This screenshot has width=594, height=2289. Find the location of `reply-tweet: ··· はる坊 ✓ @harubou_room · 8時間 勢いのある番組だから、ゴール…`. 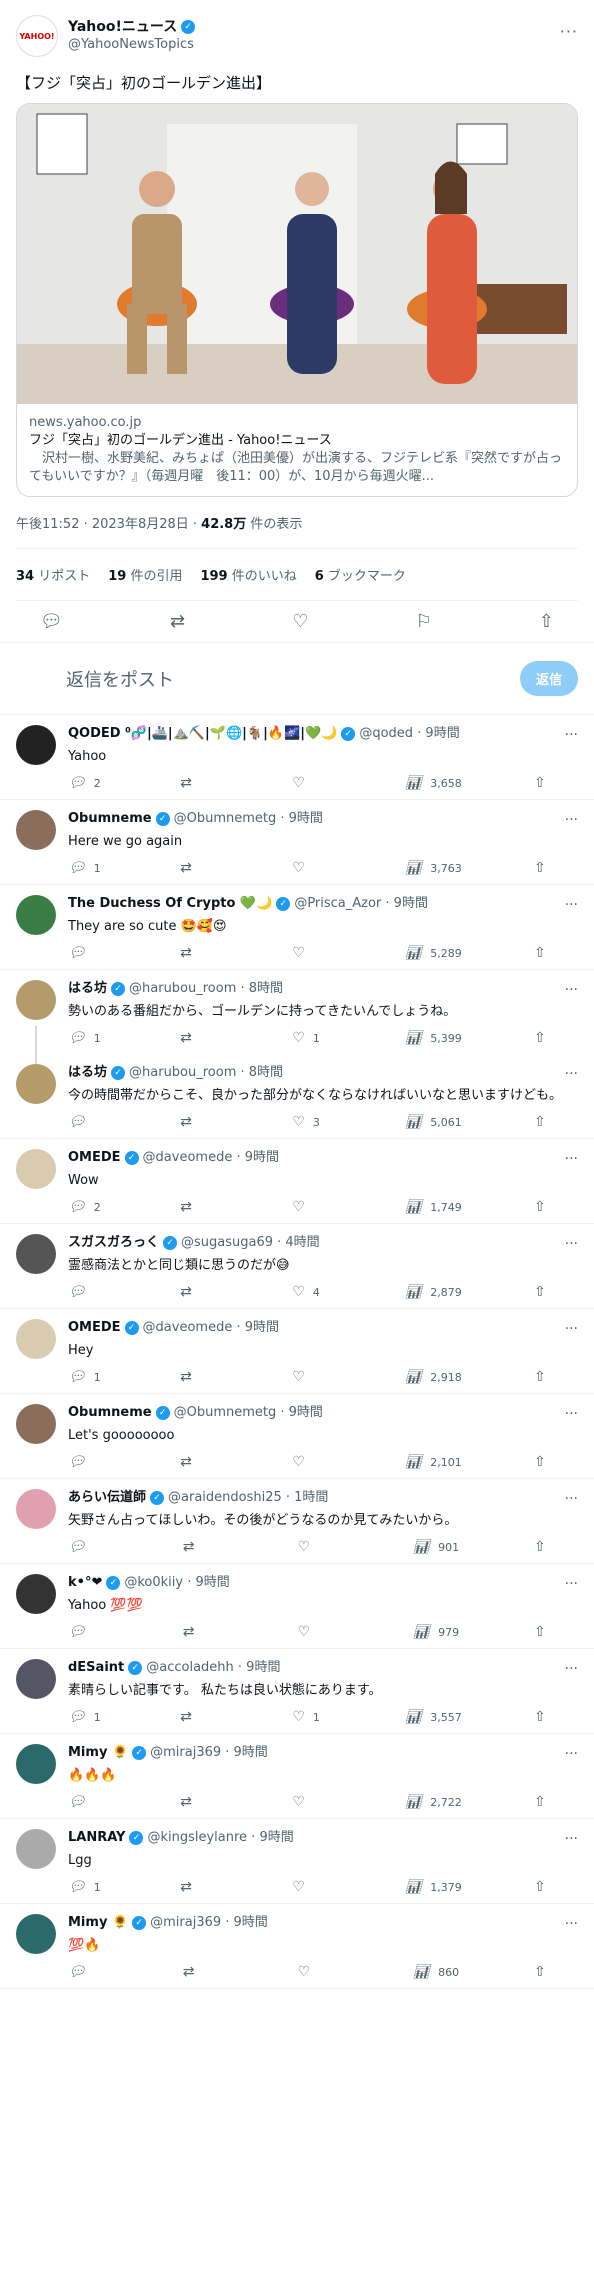

reply-tweet: ··· はる坊 ✓ @harubou_room · 8時間 勢いのある番組だから、ゴール… is located at coordinates (297, 1017).